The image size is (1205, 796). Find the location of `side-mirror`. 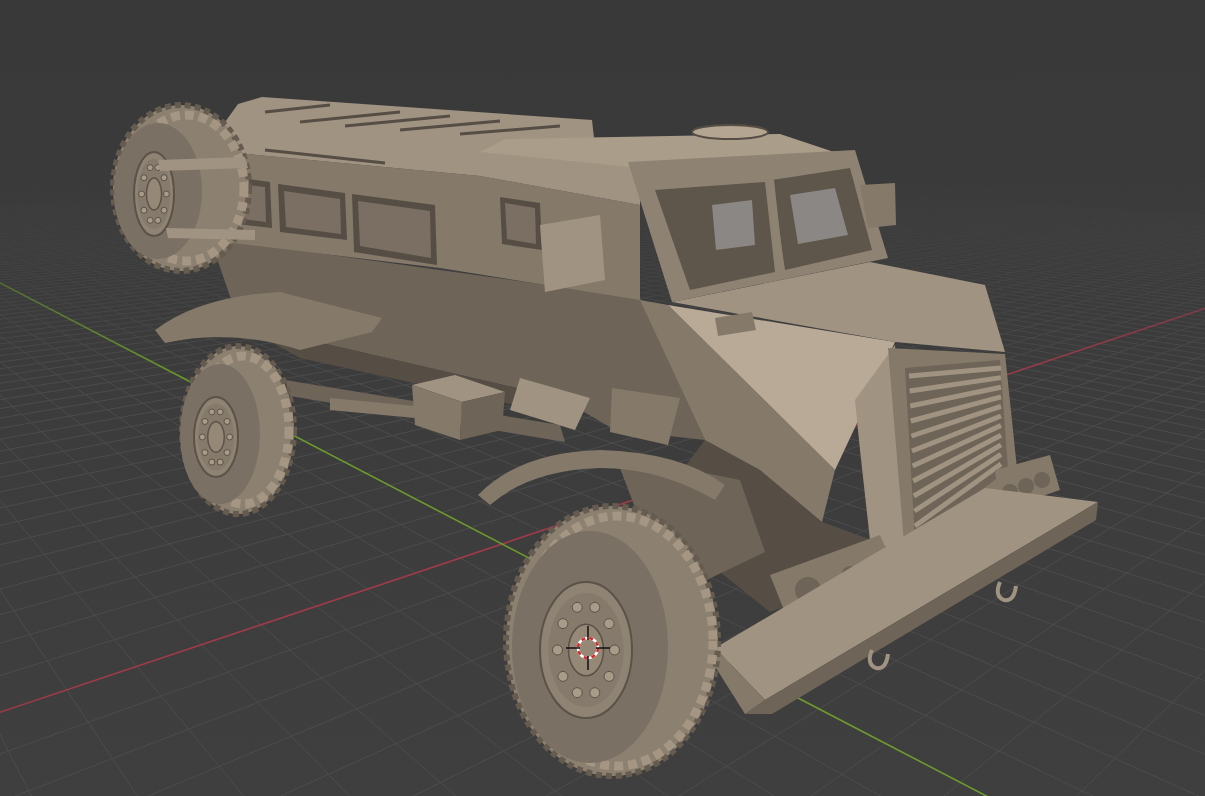

side-mirror is located at coordinates (878, 205).